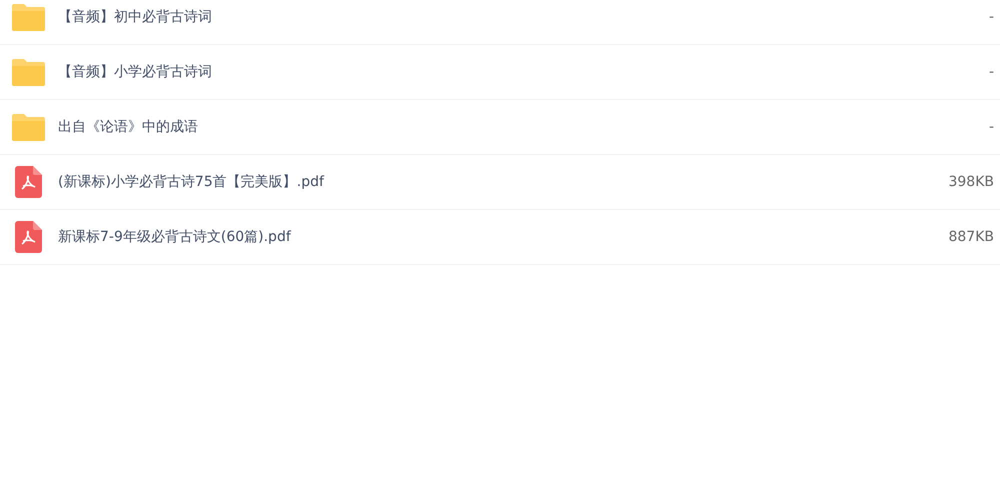 The image size is (1000, 499). I want to click on file-size: 887KB, so click(971, 237).